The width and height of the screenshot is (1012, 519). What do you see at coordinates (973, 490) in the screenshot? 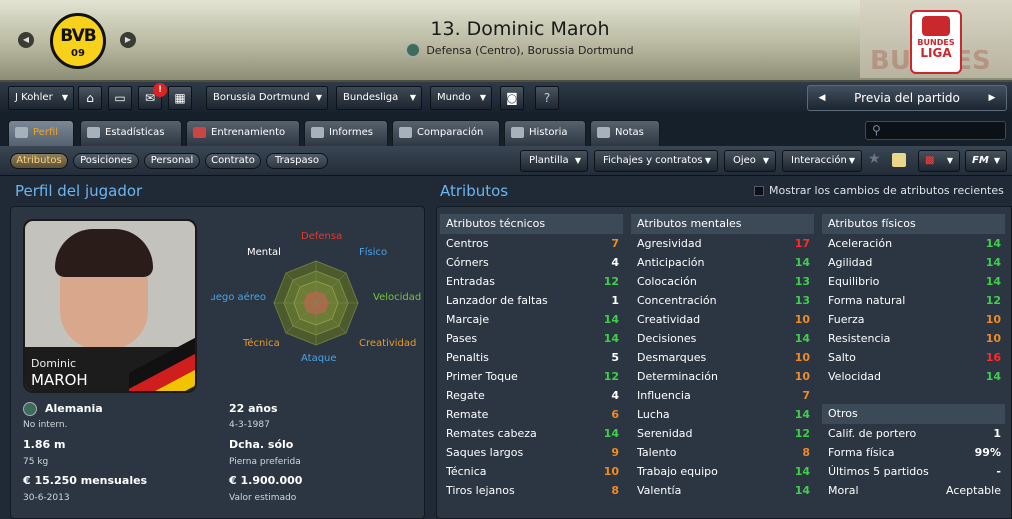
I see `attribute-value: Aceptable` at bounding box center [973, 490].